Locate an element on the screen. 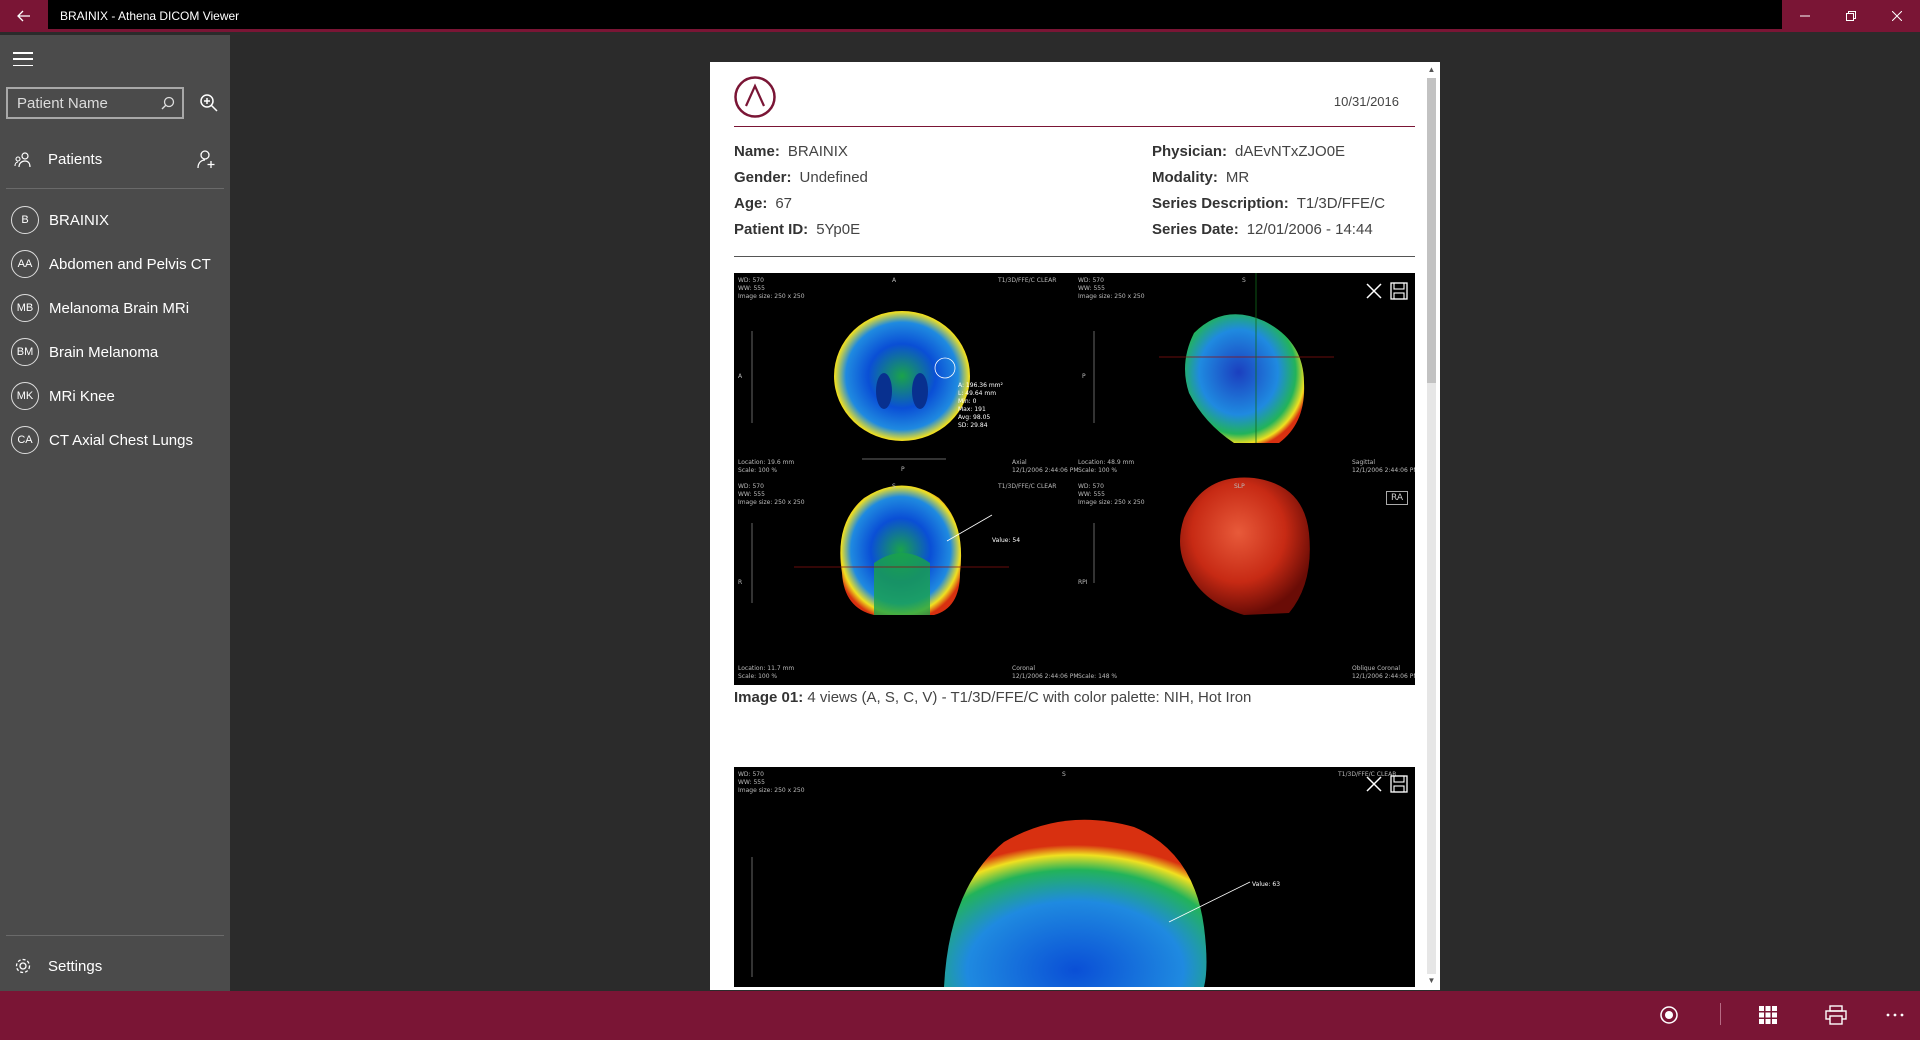  patient-item-brain-melanoma: BM Brain Melanoma is located at coordinates (115, 353).